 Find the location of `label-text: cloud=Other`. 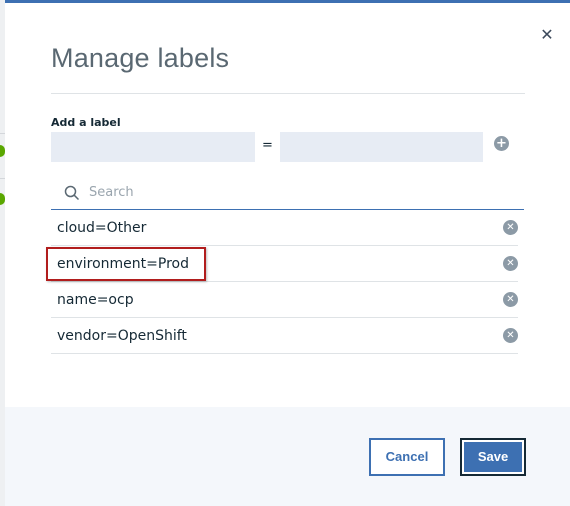

label-text: cloud=Other is located at coordinates (102, 228).